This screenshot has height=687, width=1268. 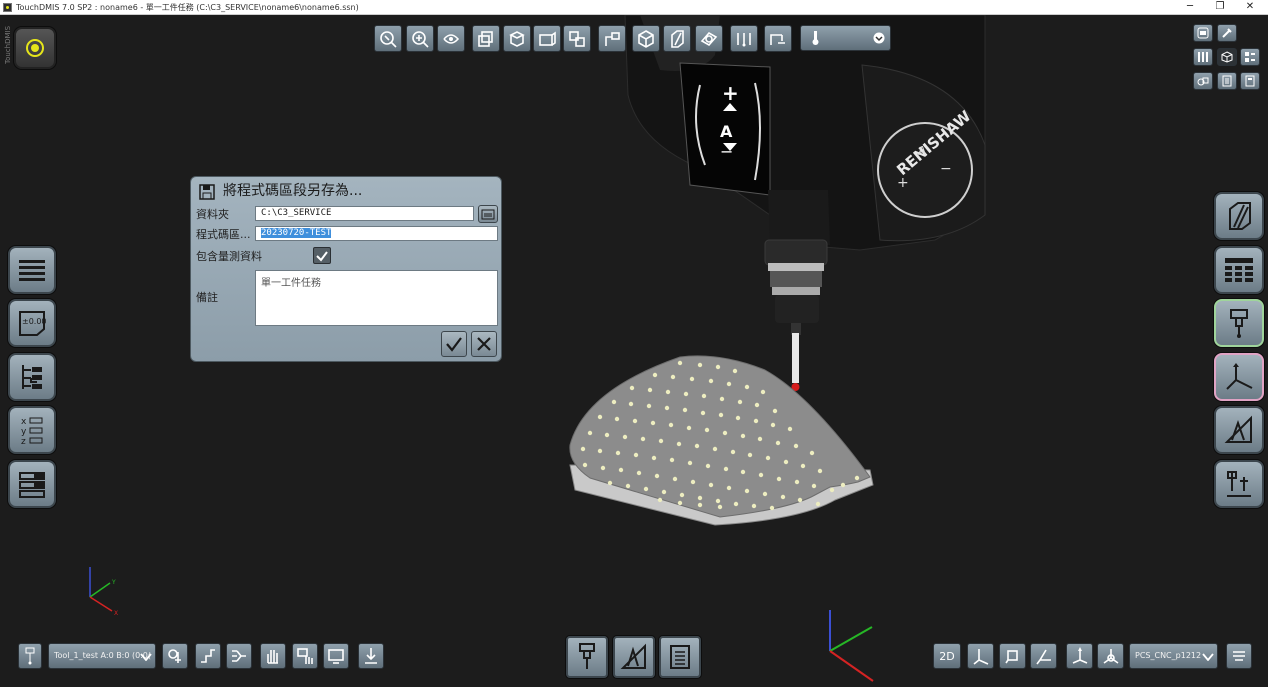 I want to click on view-side-icon, so click(x=547, y=38).